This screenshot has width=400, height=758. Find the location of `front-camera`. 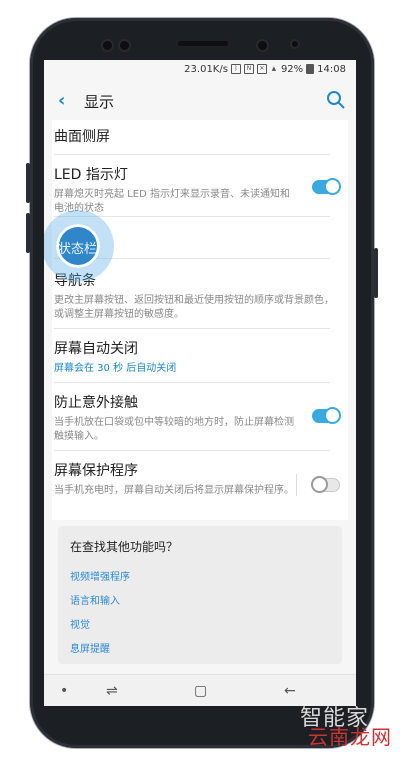

front-camera is located at coordinates (107, 45).